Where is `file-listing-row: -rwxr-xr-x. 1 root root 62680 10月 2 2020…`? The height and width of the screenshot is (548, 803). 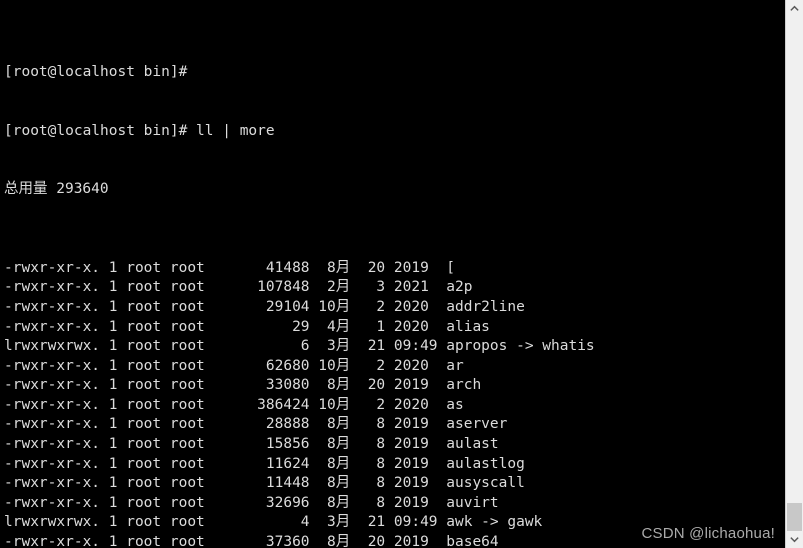
file-listing-row: -rwxr-xr-x. 1 root root 62680 10月 2 2020… is located at coordinates (234, 365).